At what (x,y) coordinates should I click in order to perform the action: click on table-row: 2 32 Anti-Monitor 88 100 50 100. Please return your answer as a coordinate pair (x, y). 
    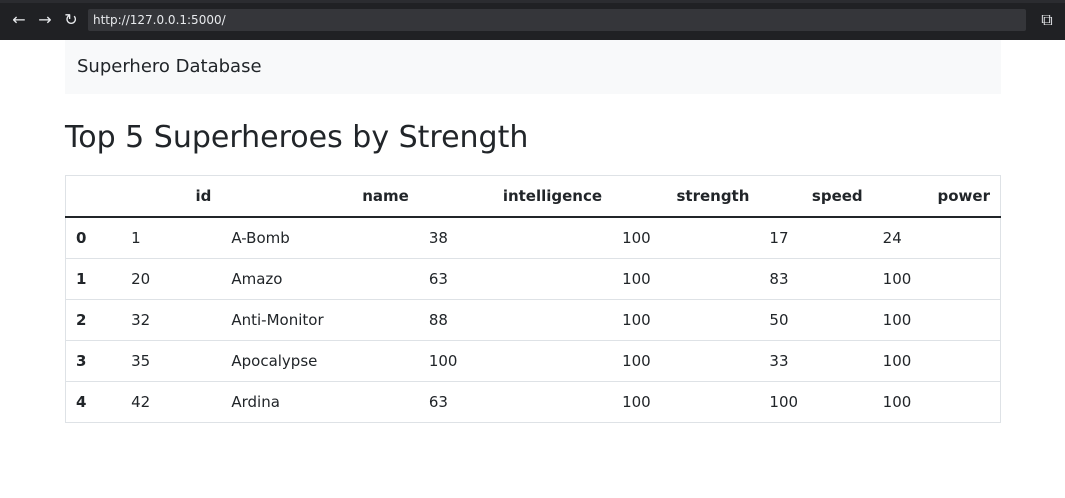
    Looking at the image, I should click on (533, 320).